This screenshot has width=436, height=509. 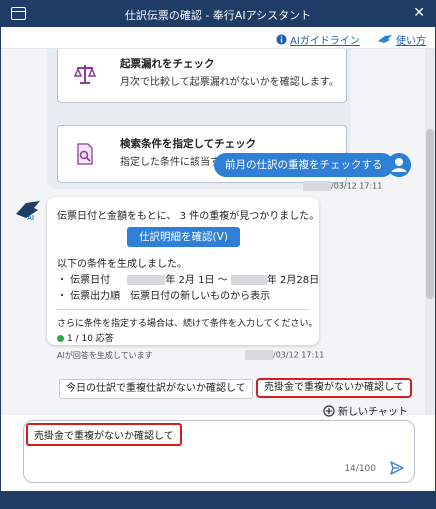 What do you see at coordinates (218, 38) in the screenshot?
I see `toolbar: AIガイドライン 使い方` at bounding box center [218, 38].